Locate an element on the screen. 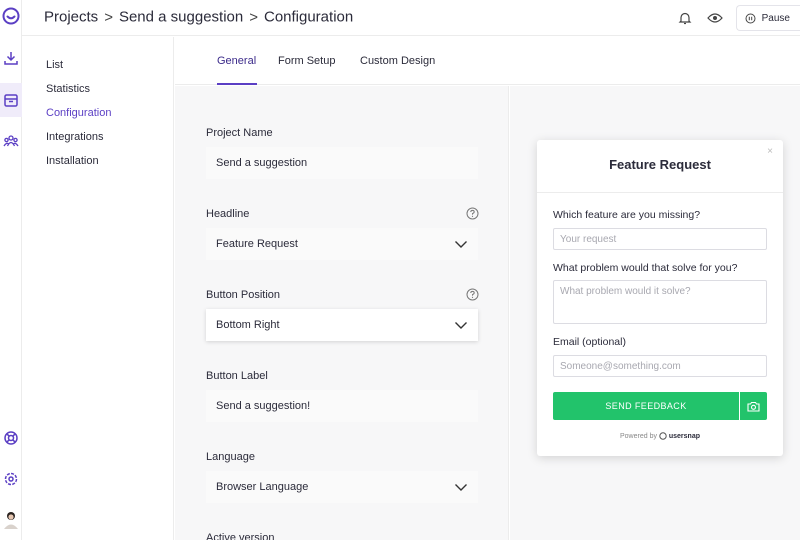 The width and height of the screenshot is (800, 540). widget-request-input: Your request is located at coordinates (660, 239).